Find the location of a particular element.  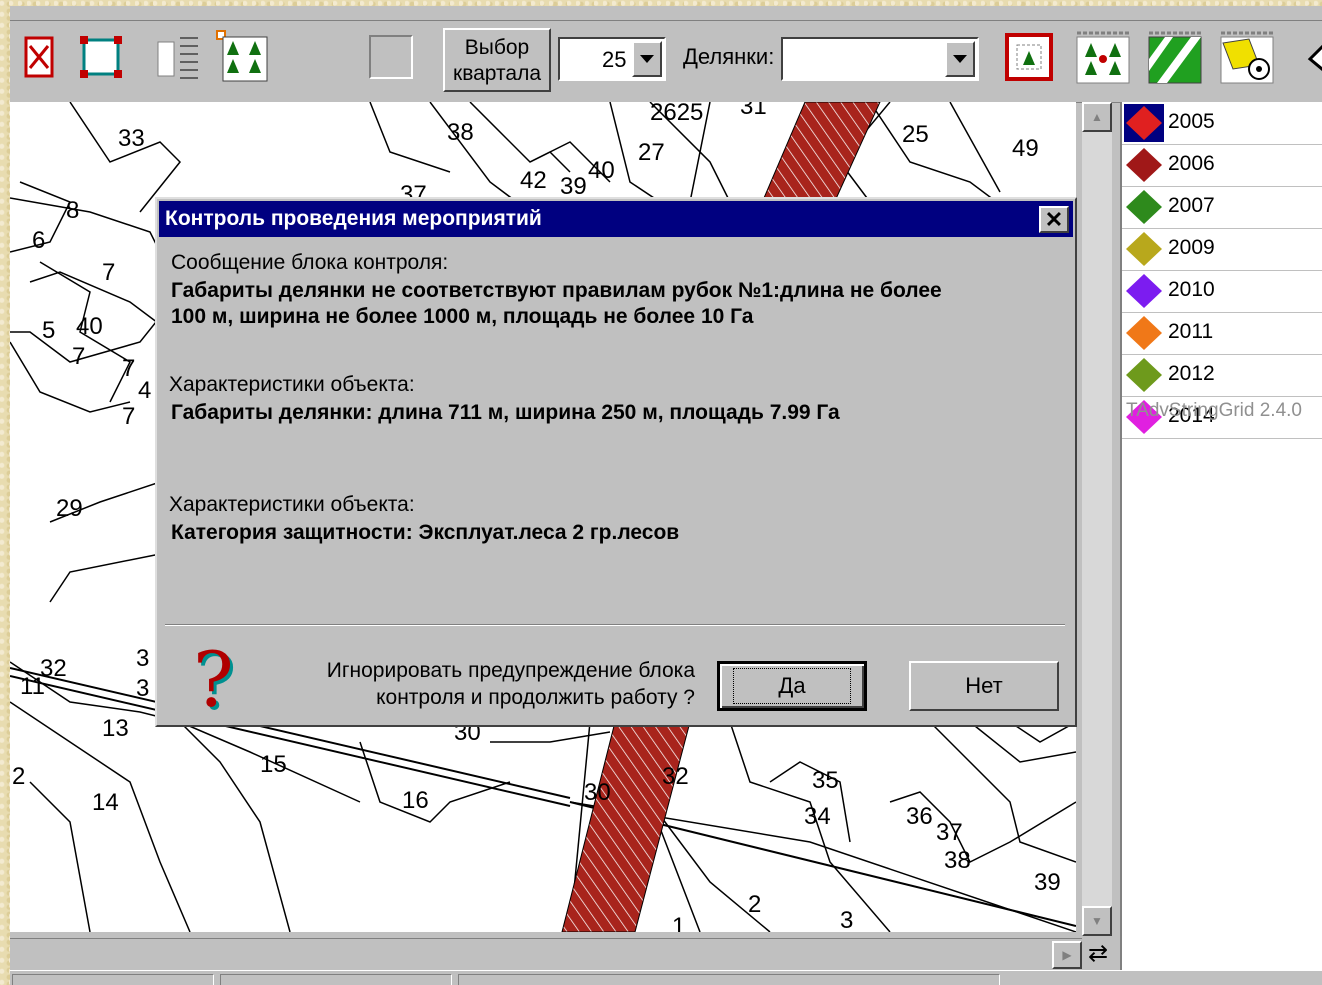

dark-red-diamond-icon is located at coordinates (1144, 165).